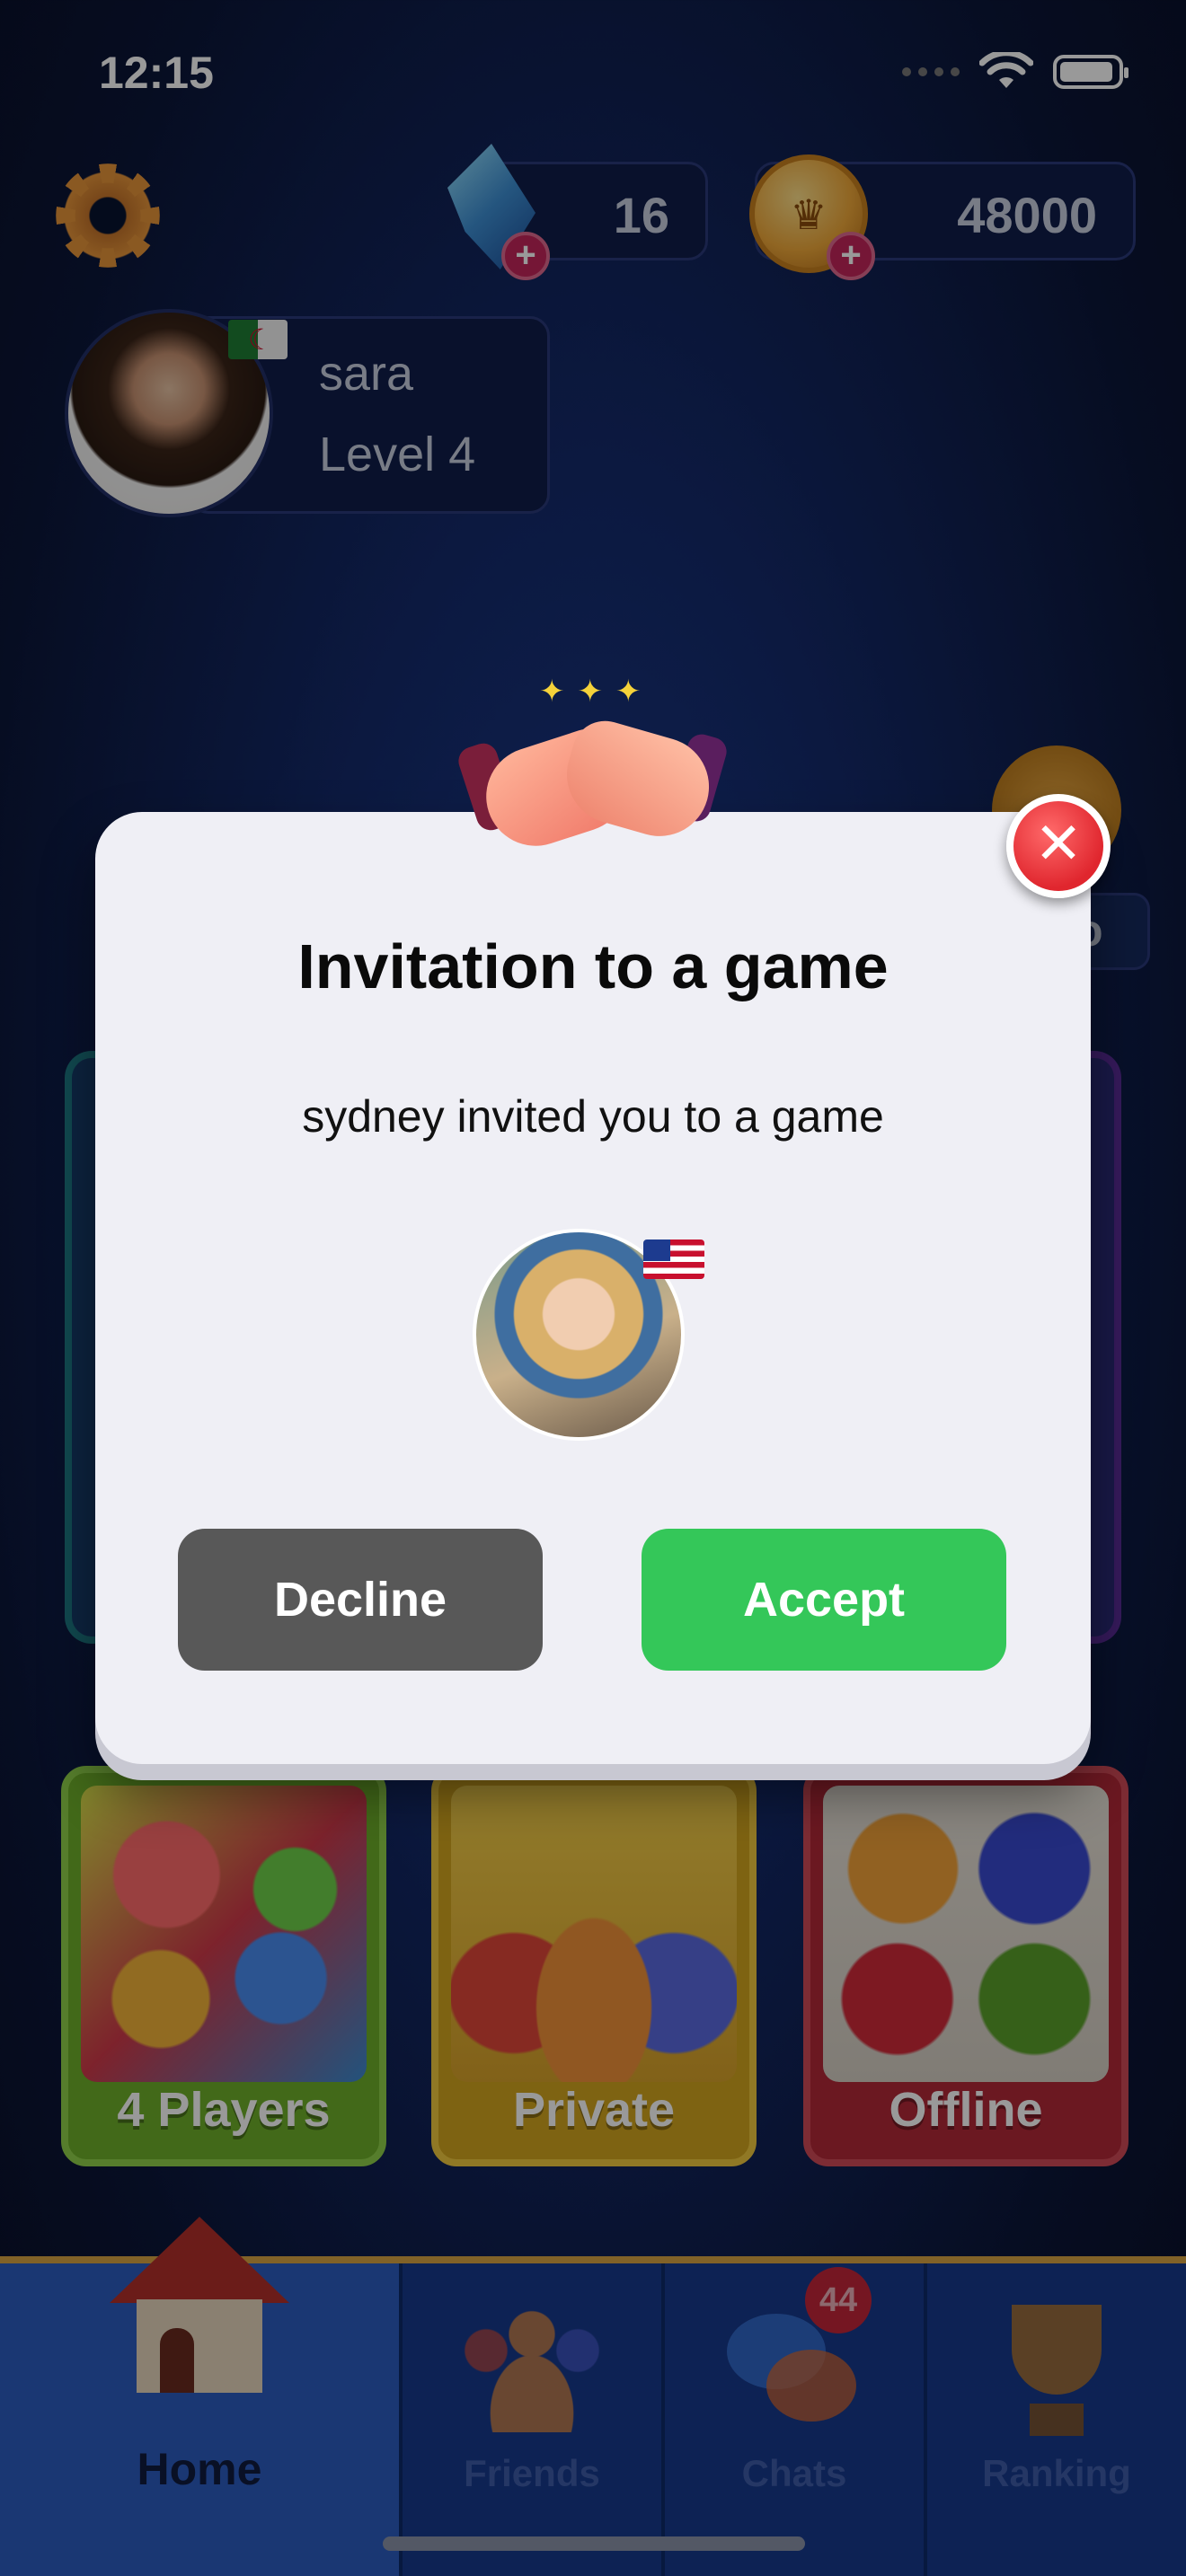  I want to click on dialog-message: sydney invited you to a game, so click(593, 1116).